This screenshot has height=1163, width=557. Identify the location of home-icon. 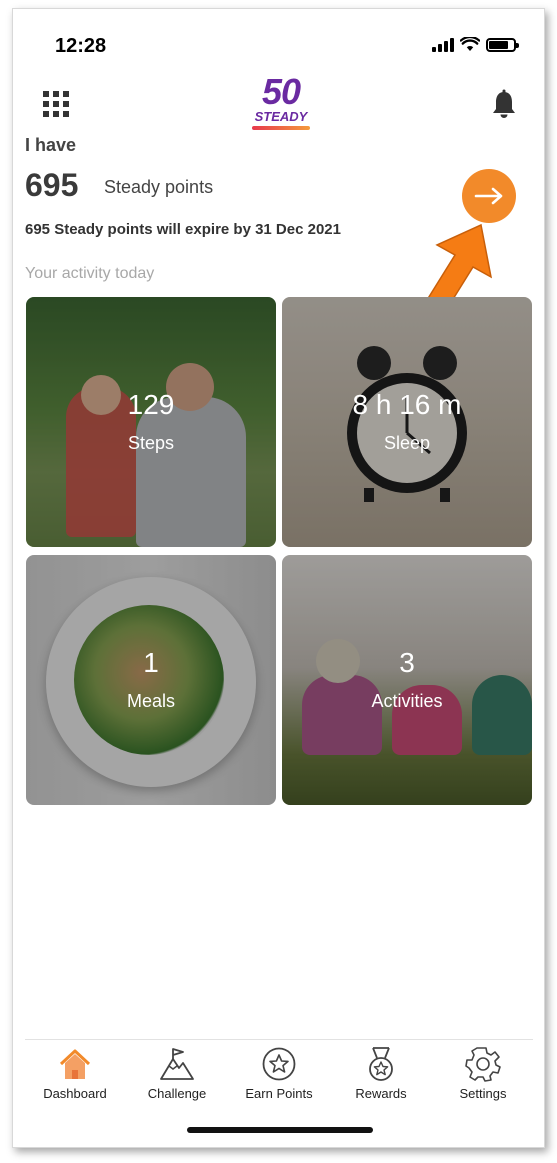
(75, 1064).